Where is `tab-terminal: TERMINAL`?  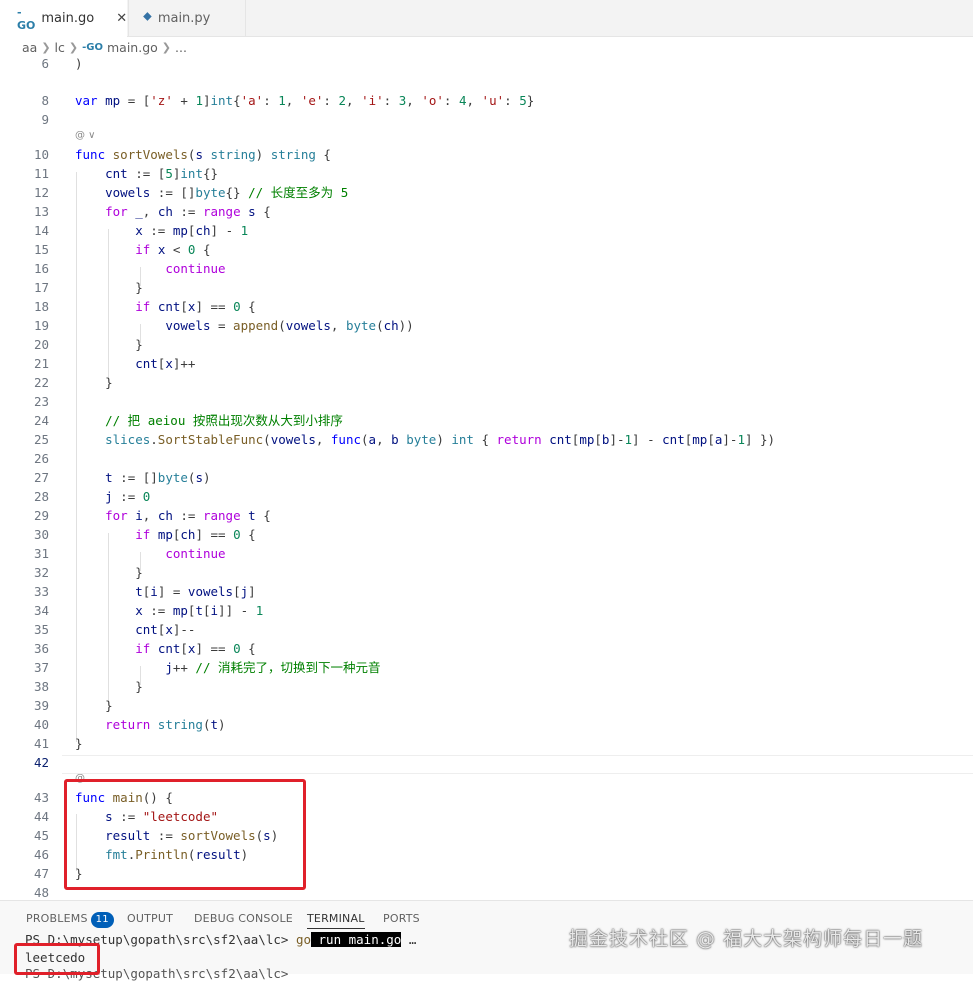 tab-terminal: TERMINAL is located at coordinates (336, 920).